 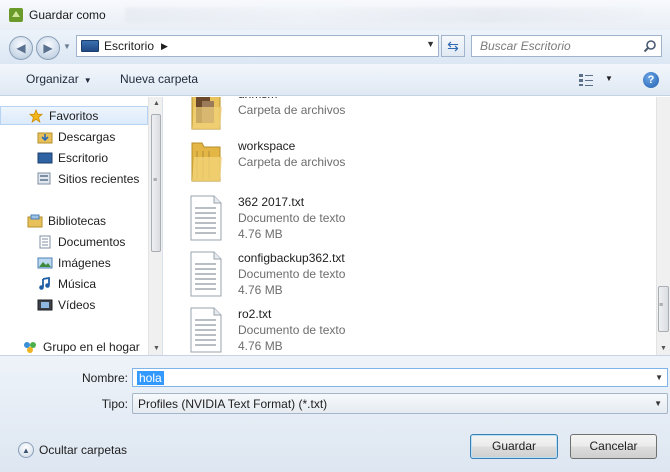 I want to click on refresh-icon: ⇆, so click(x=453, y=45).